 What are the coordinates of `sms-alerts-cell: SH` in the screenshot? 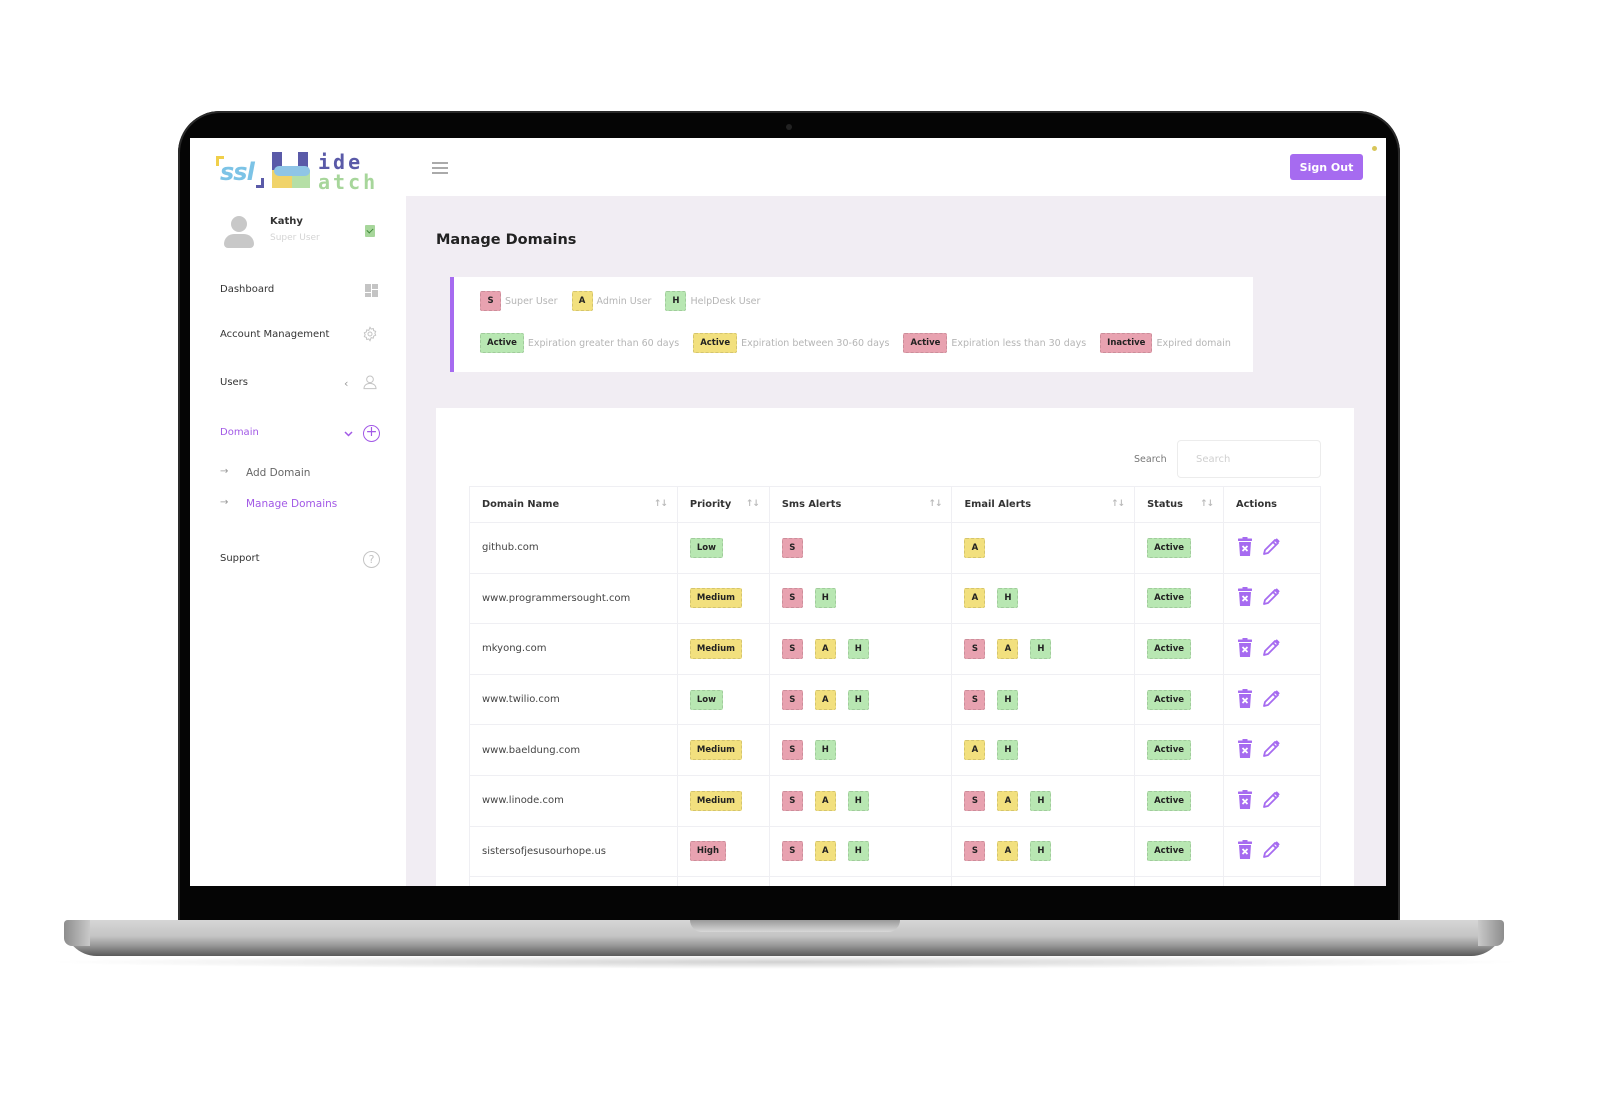 It's located at (860, 750).